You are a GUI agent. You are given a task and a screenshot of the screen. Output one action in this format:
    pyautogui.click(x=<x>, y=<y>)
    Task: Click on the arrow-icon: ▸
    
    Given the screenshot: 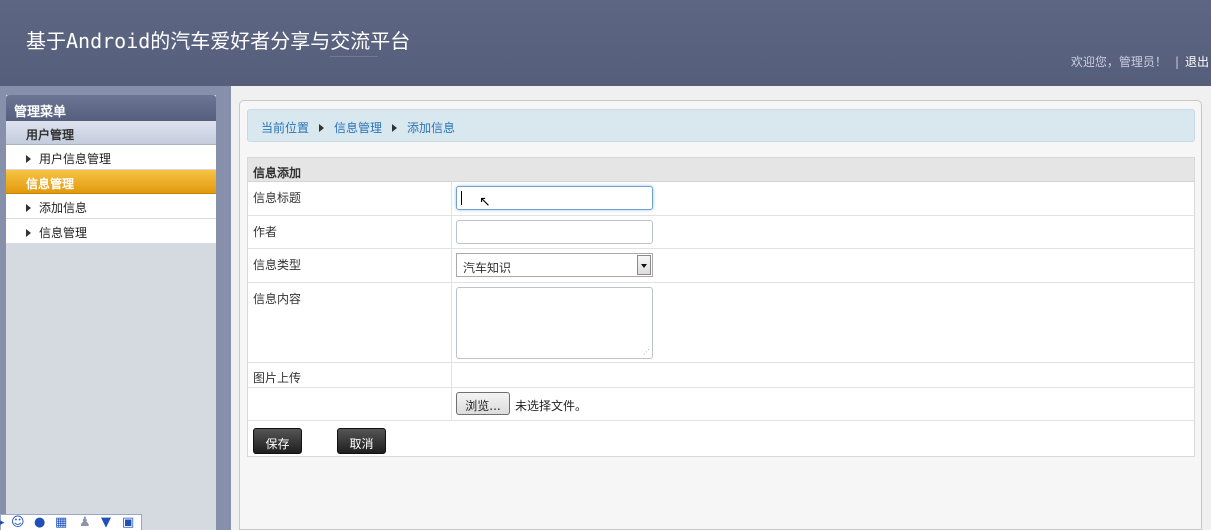 What is the action you would take?
    pyautogui.click(x=2, y=523)
    